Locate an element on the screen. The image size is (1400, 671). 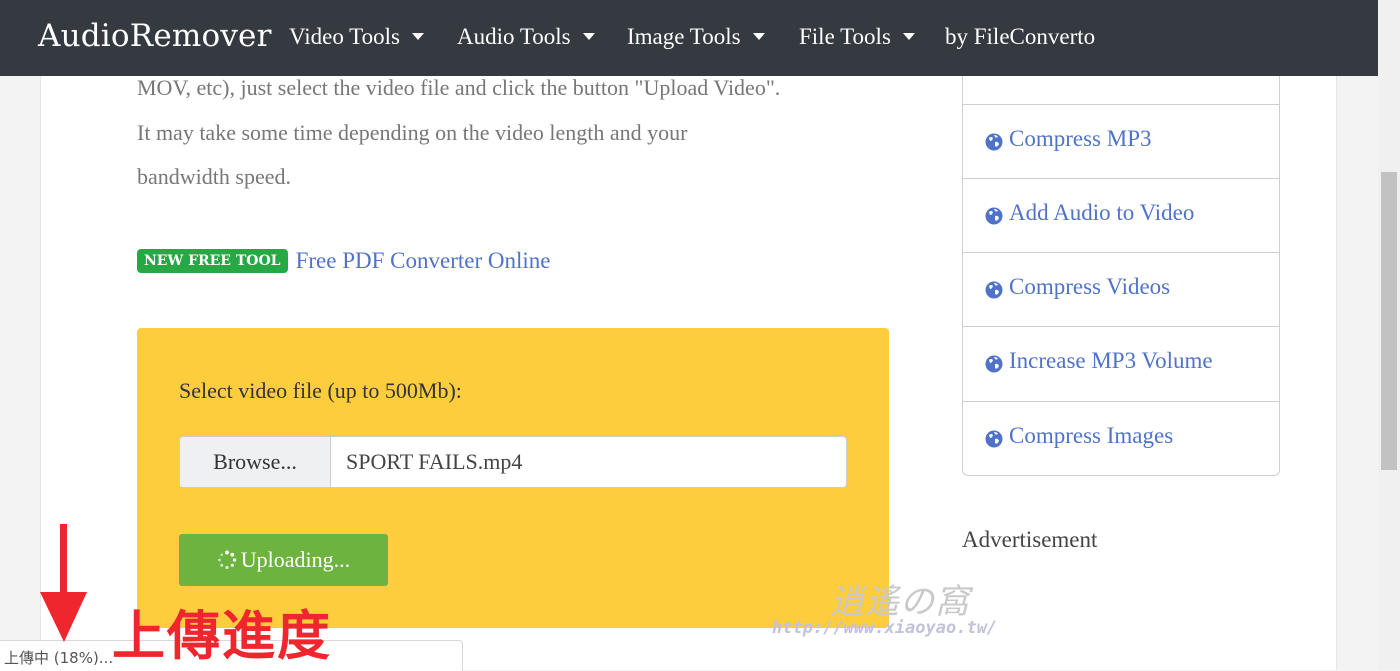
sidebar-item-compress-images: Compress Images is located at coordinates (1121, 437).